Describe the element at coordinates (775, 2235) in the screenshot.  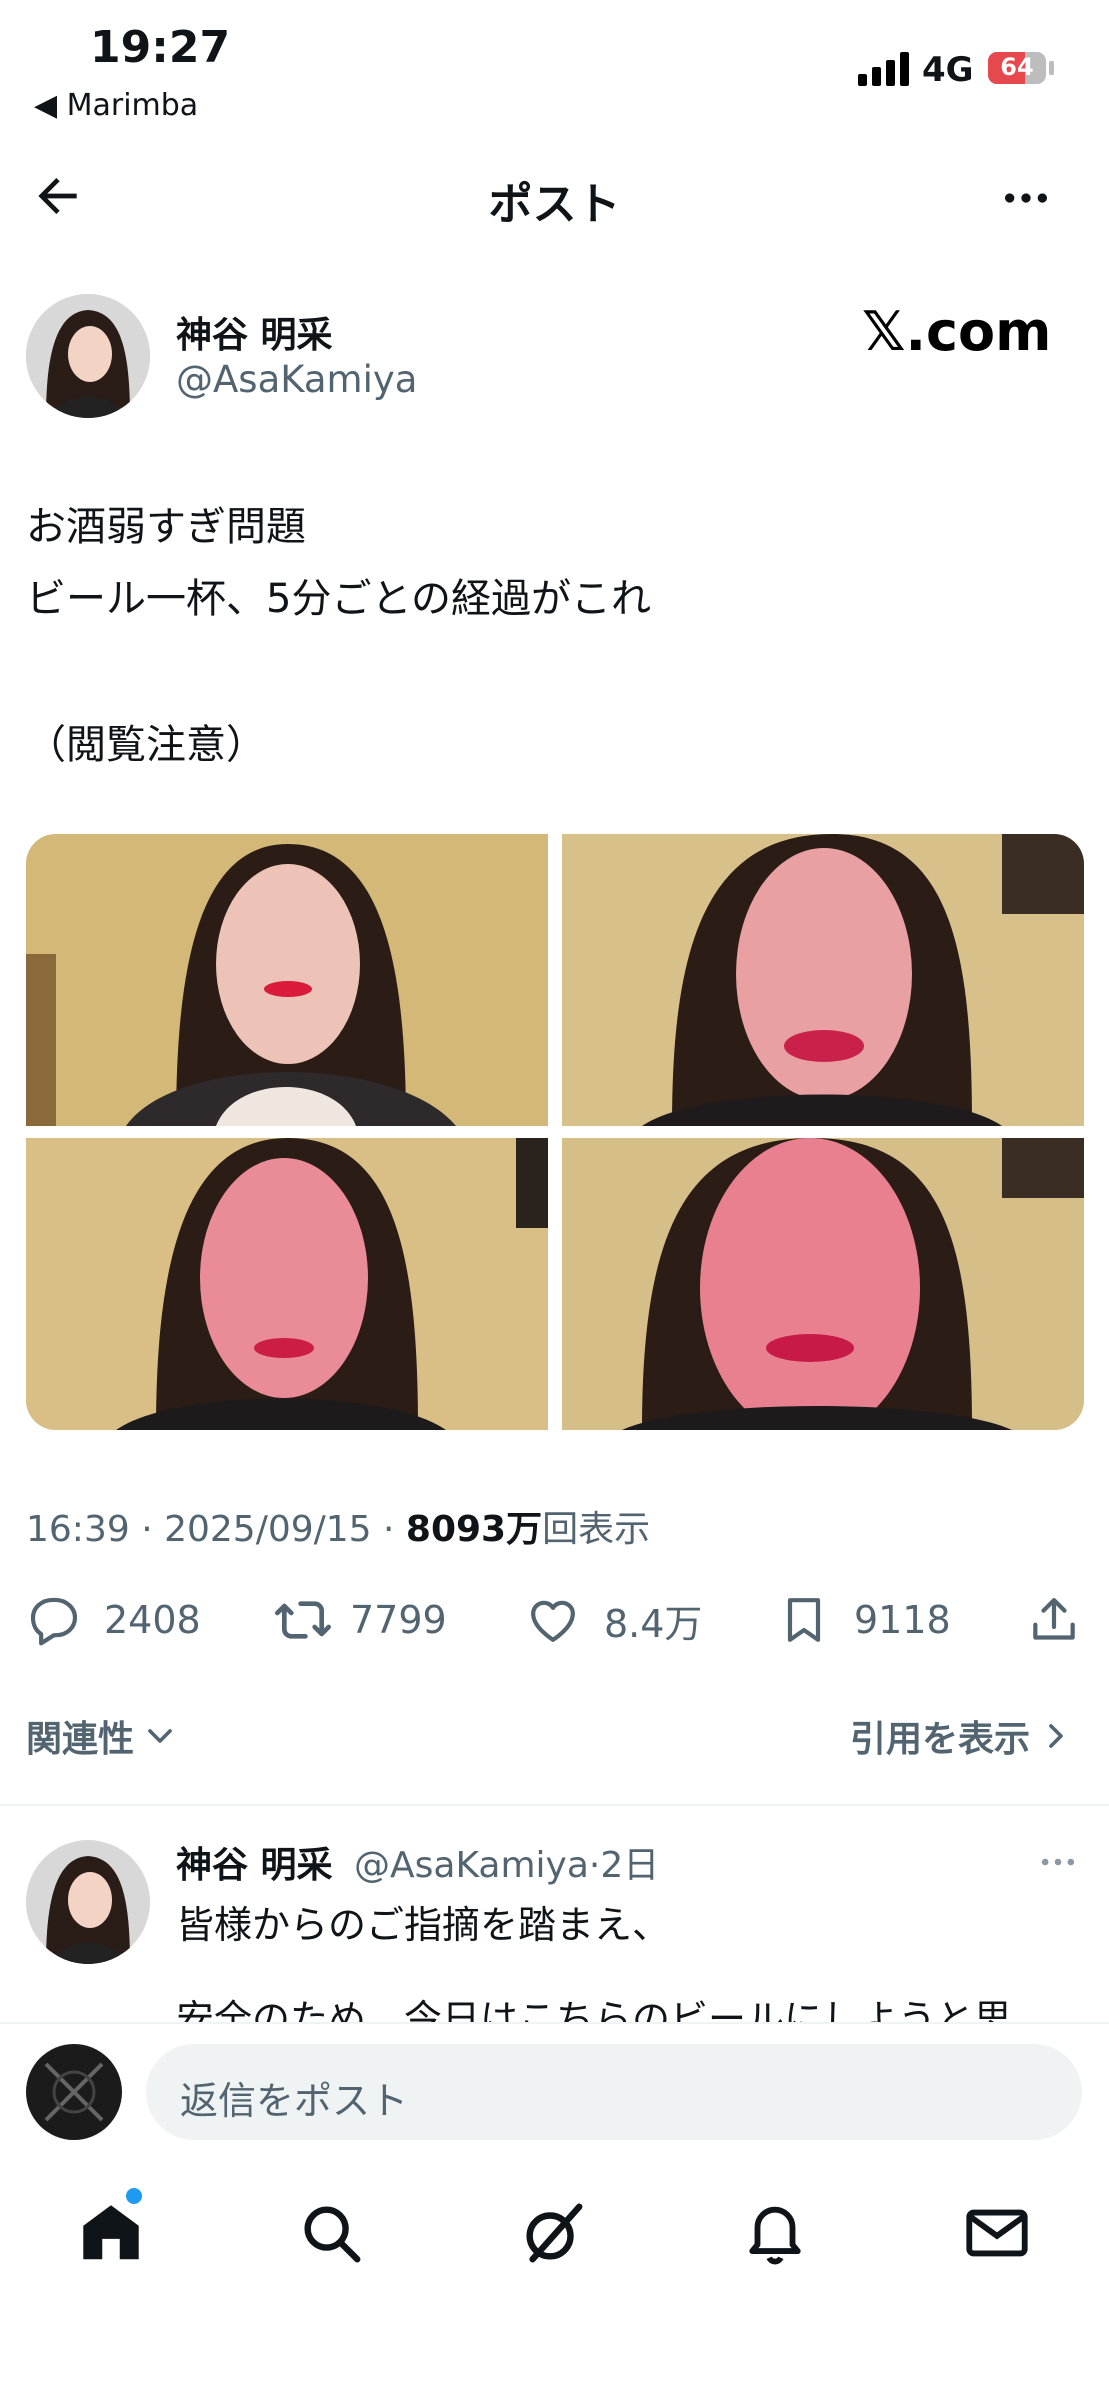
I see `notifications-icon` at that location.